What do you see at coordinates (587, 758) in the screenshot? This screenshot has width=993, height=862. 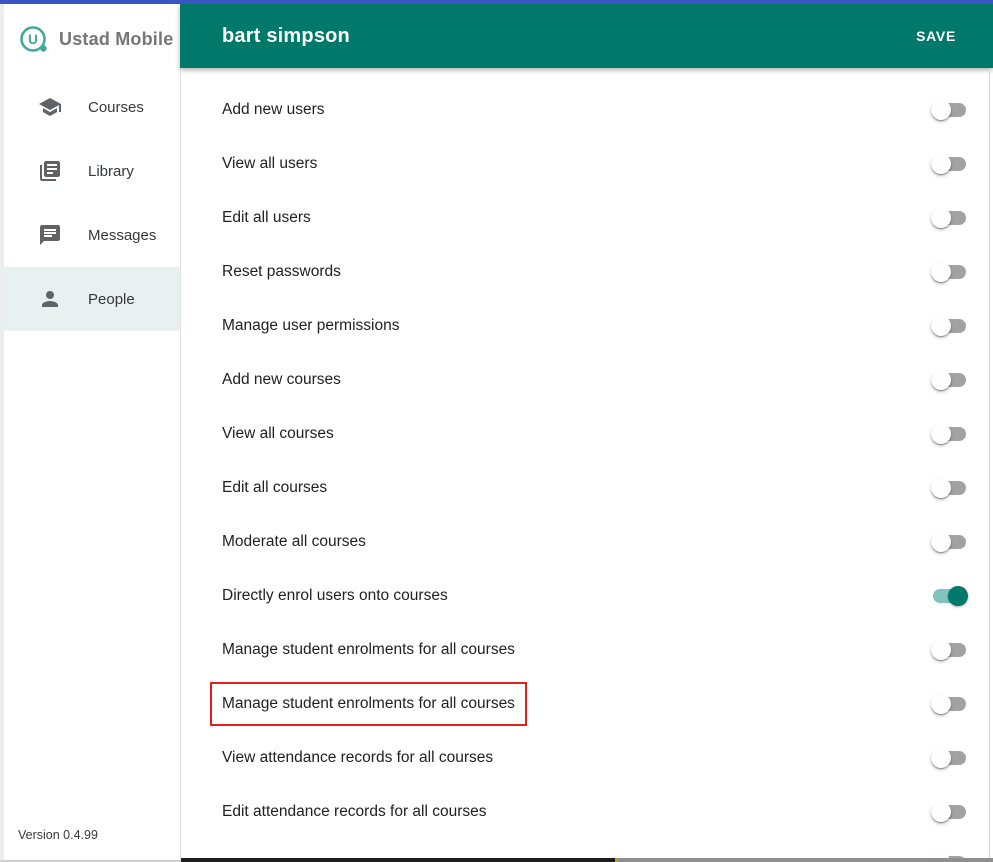 I see `permission-row: View attendance records for all courses` at bounding box center [587, 758].